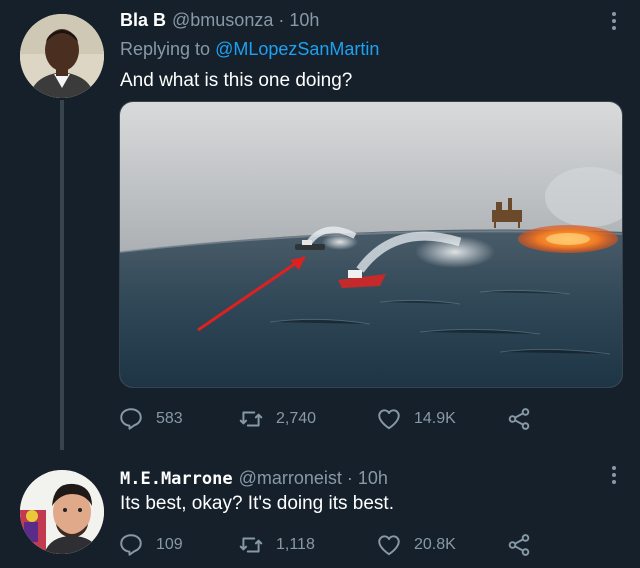  Describe the element at coordinates (296, 418) in the screenshot. I see `retweet-count: 2,740` at that location.